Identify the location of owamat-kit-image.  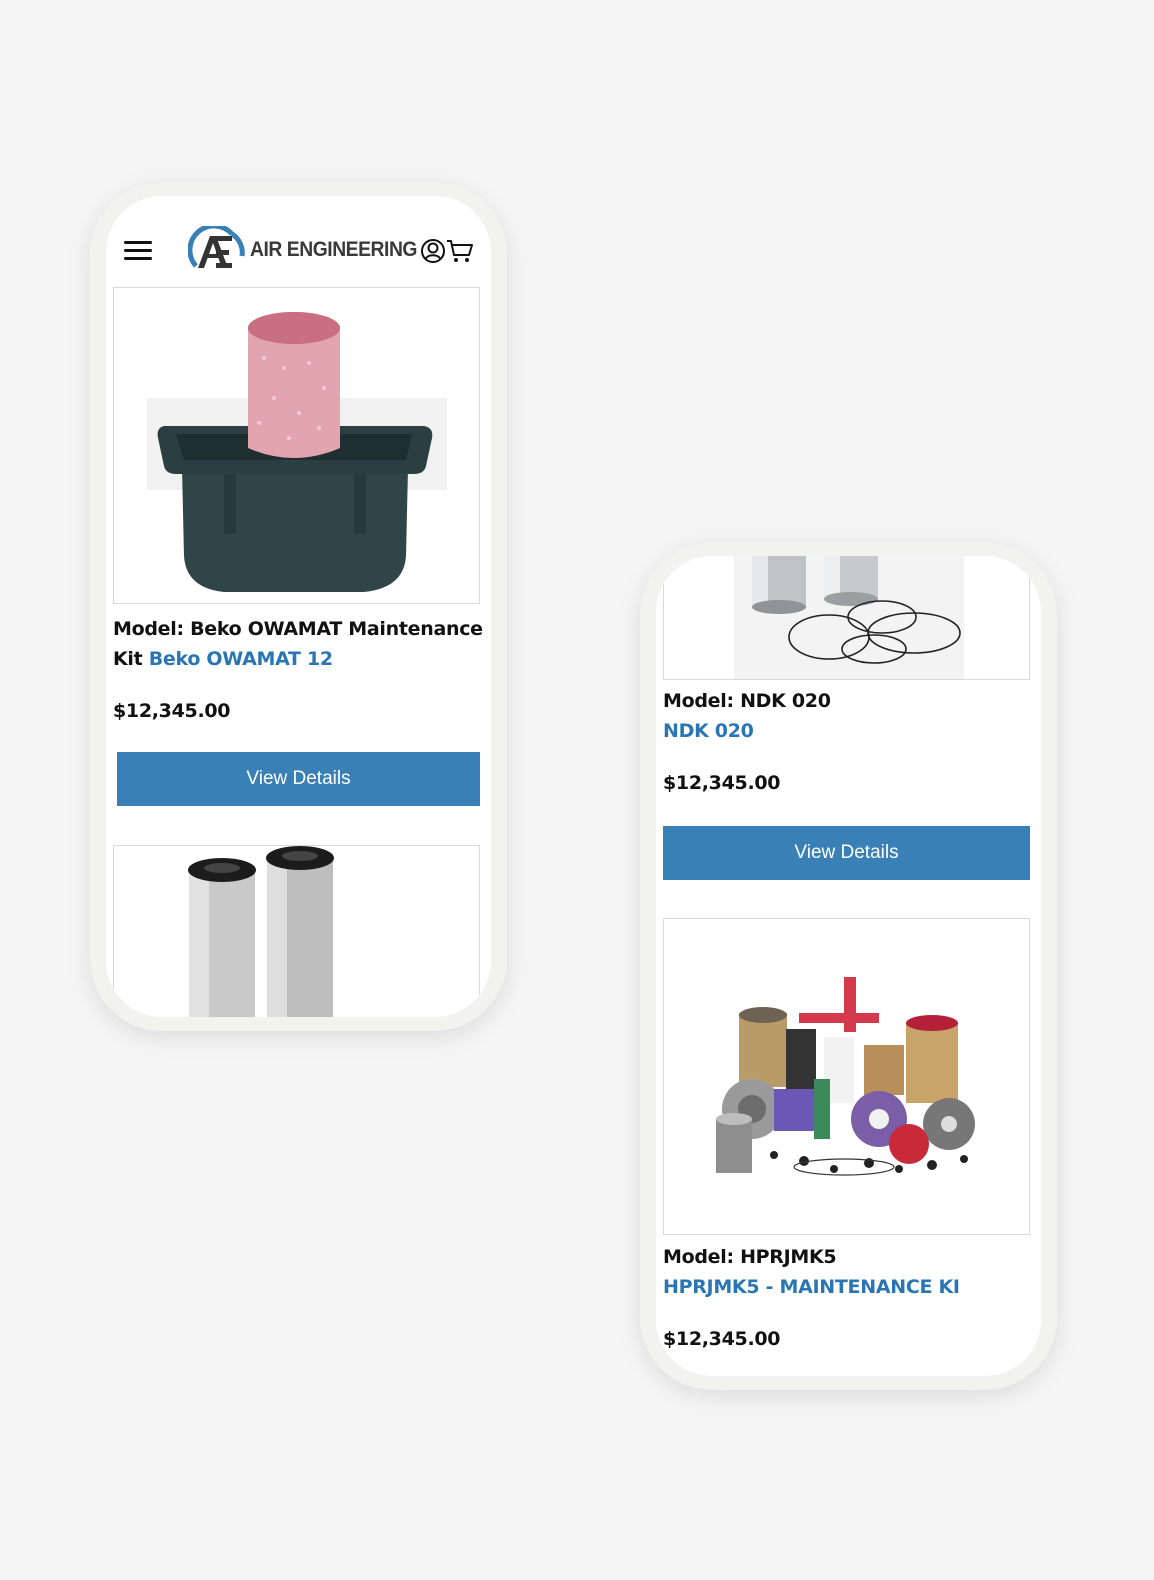
(297, 452).